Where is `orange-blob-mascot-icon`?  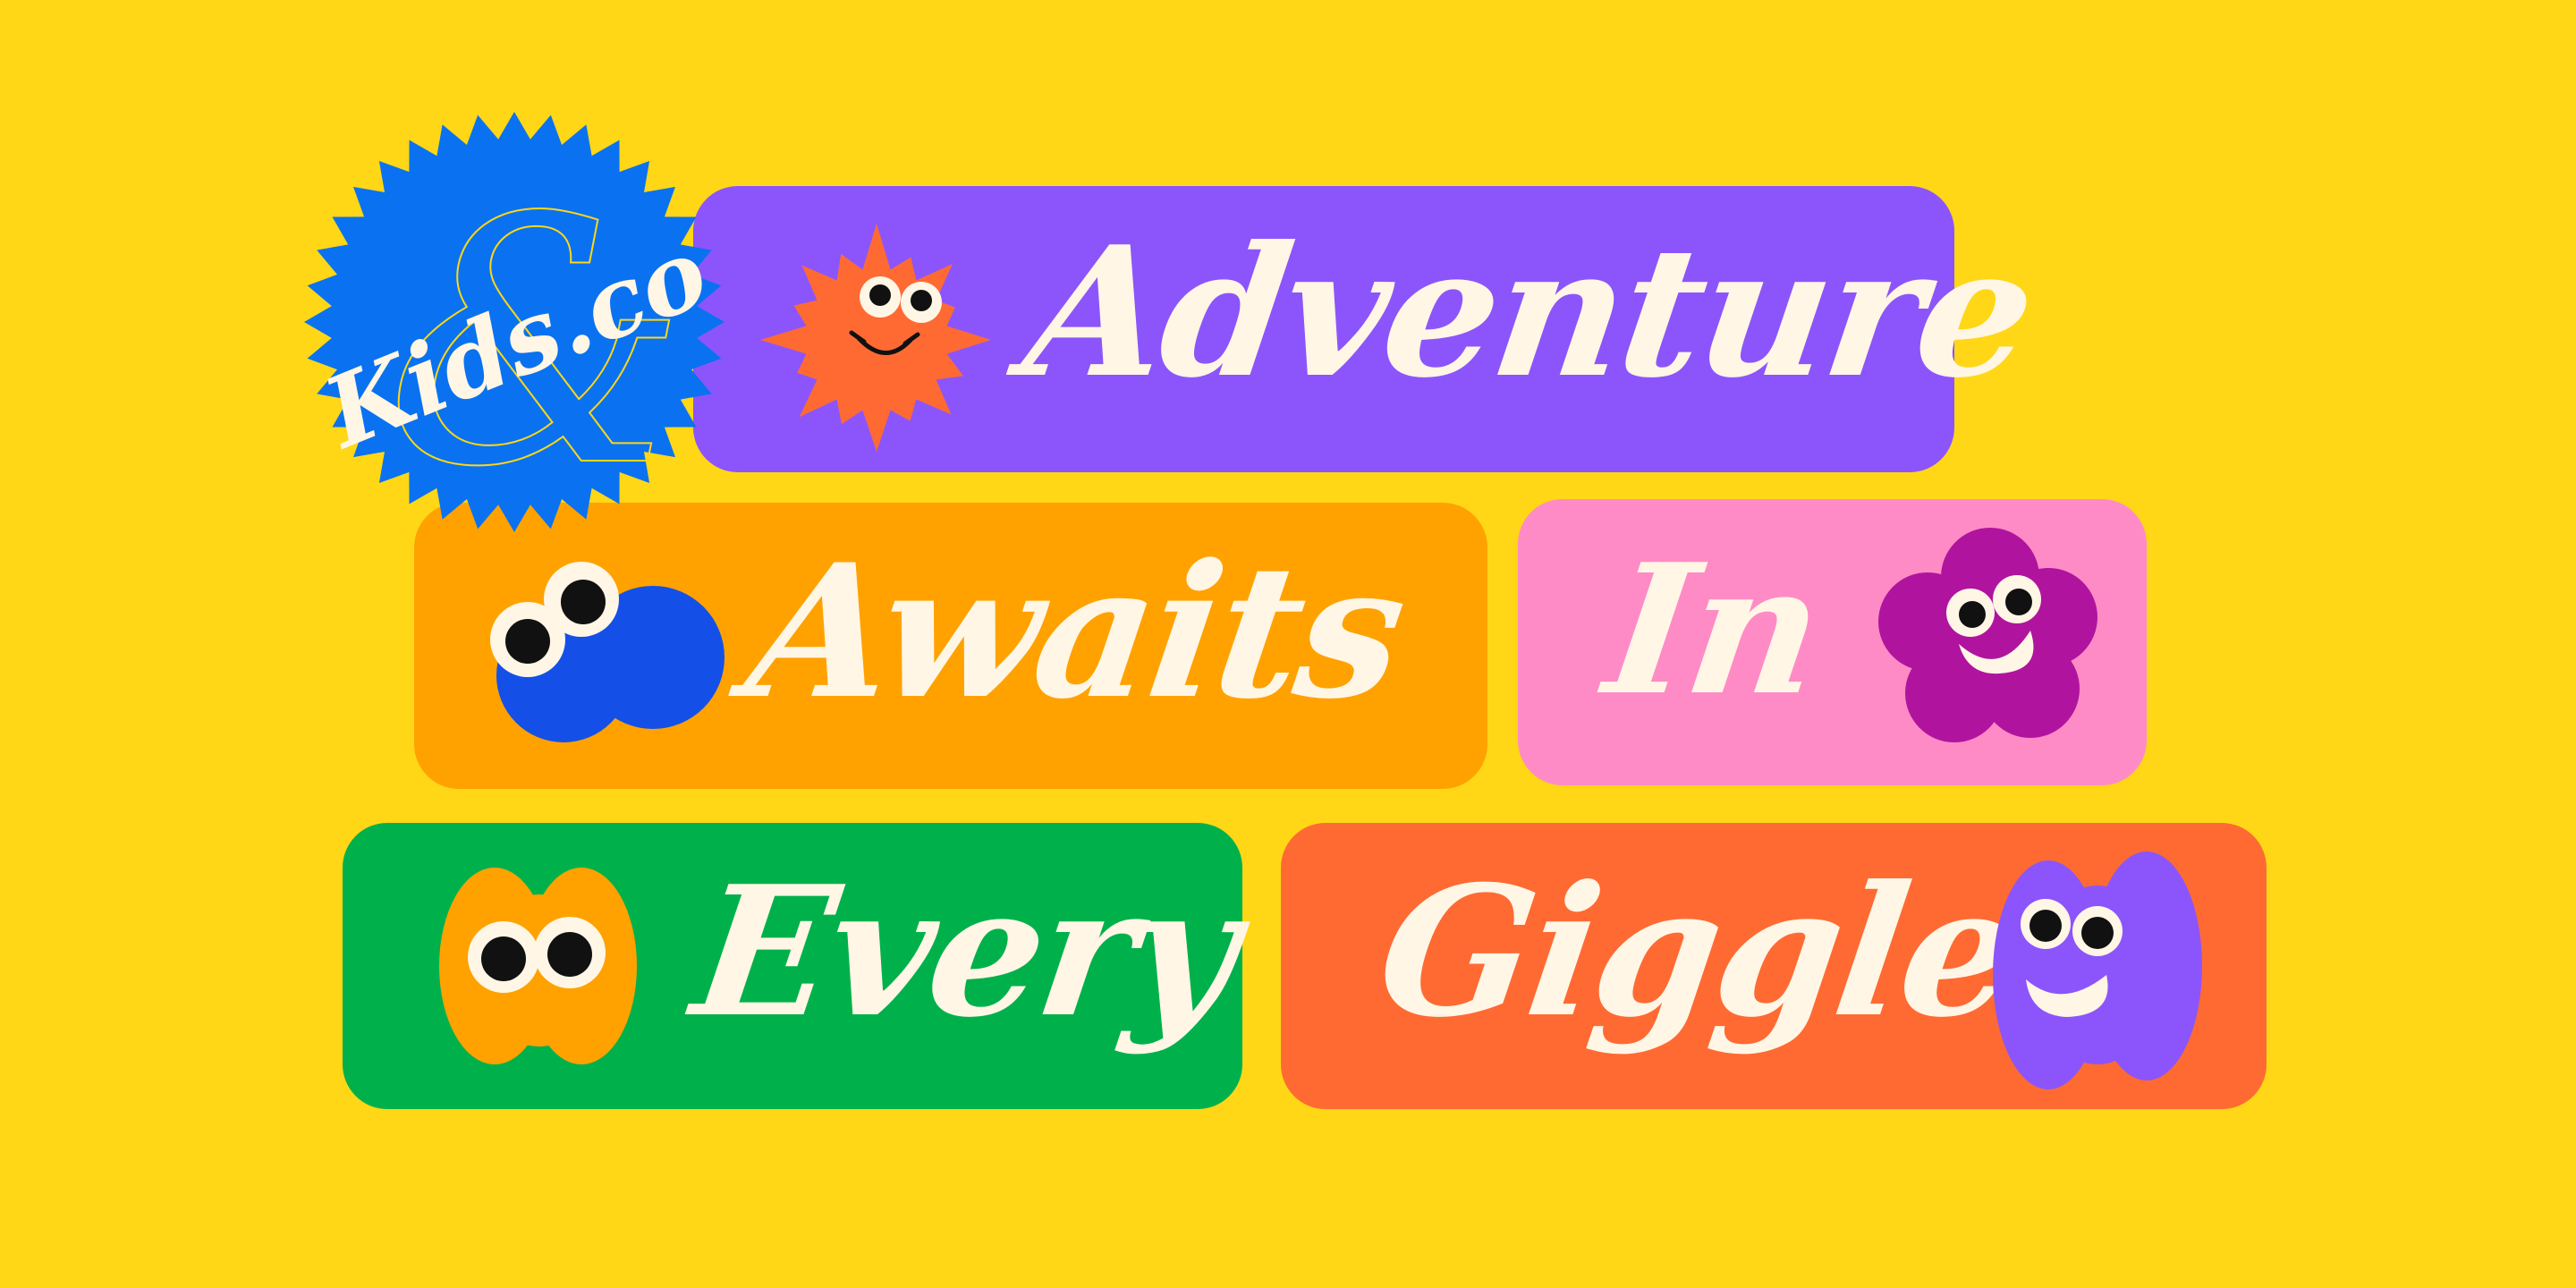 orange-blob-mascot-icon is located at coordinates (538, 966).